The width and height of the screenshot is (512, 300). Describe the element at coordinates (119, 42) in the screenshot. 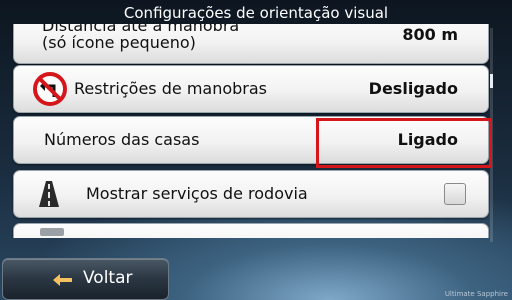

I see `setting-label-line2: (só ícone pequeno)` at that location.